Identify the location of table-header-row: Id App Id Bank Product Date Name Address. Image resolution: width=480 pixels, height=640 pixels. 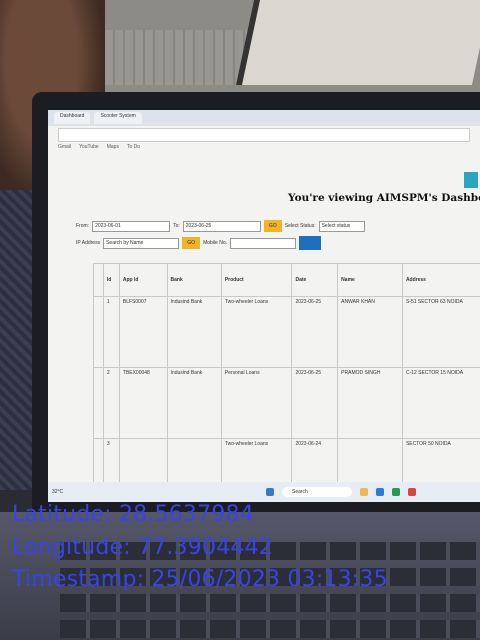
(286, 280).